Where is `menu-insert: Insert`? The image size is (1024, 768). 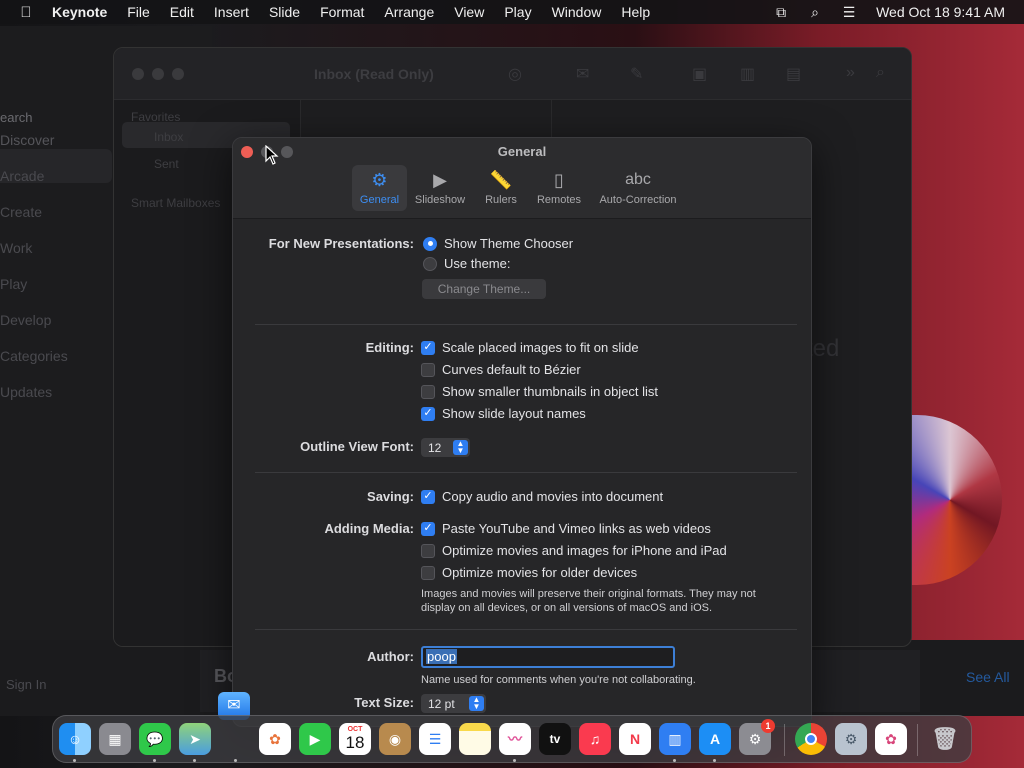 menu-insert: Insert is located at coordinates (231, 12).